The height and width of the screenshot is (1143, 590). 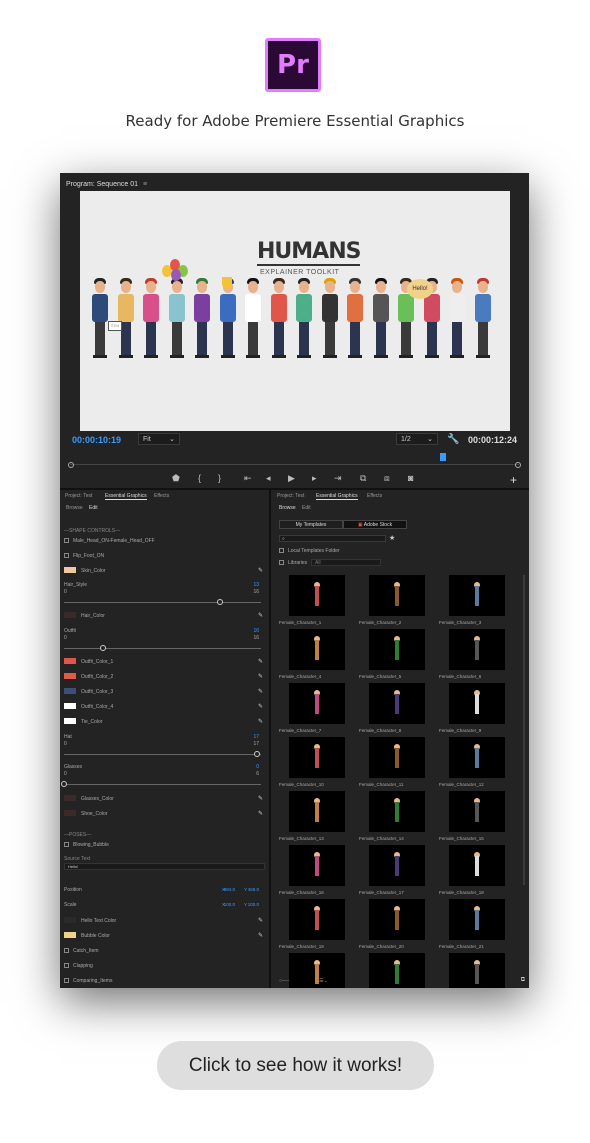 I want to click on thumbnail-size-slider: ○──, so click(x=284, y=981).